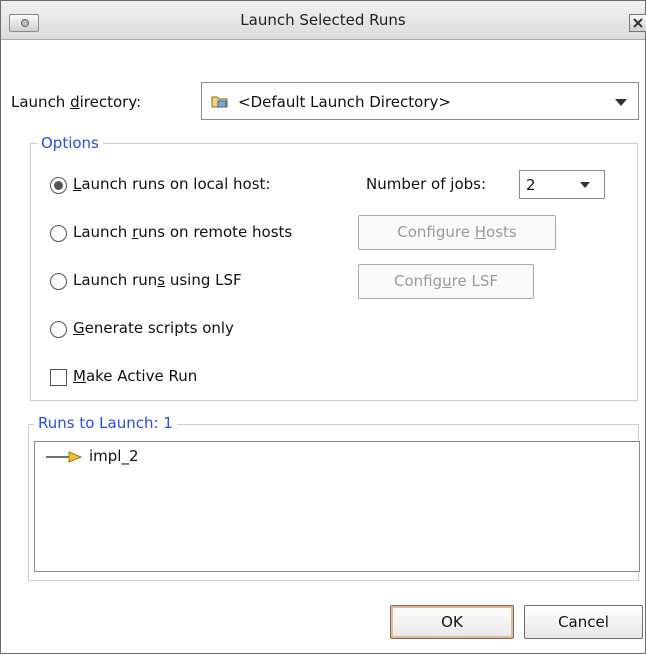 Image resolution: width=646 pixels, height=654 pixels. I want to click on launch-directory-value: <Default Launch Directory>, so click(344, 102).